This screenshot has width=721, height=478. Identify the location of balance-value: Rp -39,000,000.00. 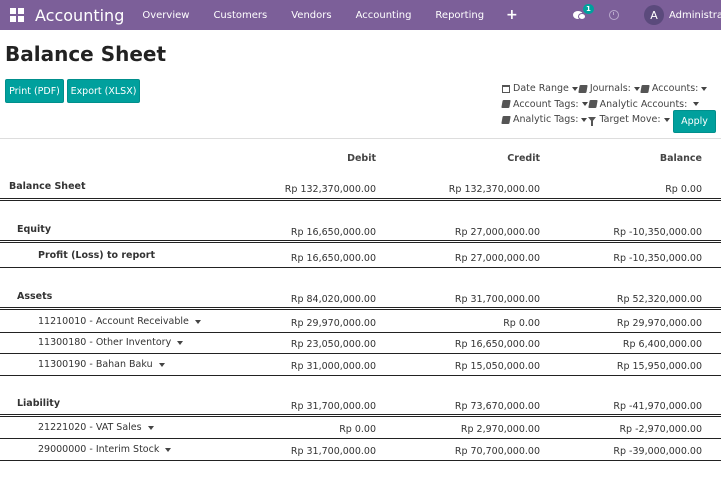
(657, 451).